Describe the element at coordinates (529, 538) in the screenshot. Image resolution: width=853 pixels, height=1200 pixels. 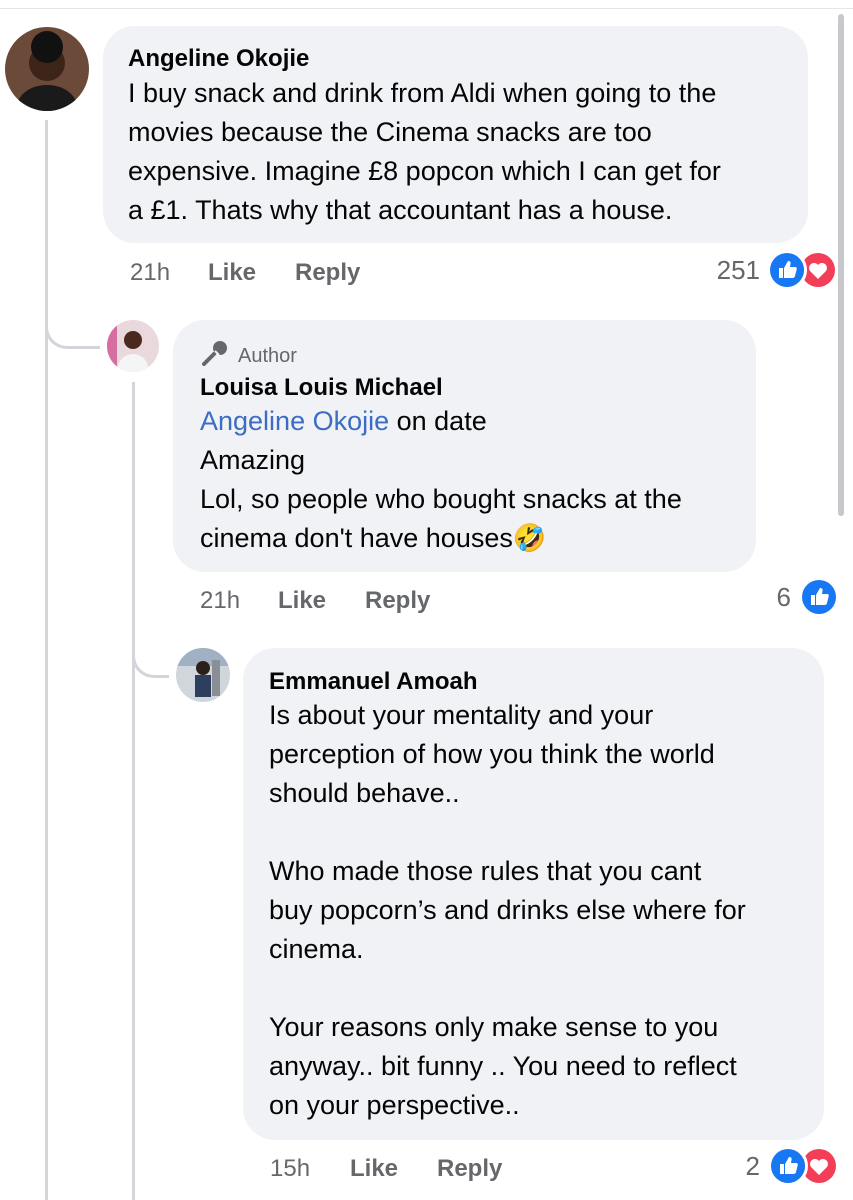
I see `rofl-emoji: 🤣` at that location.